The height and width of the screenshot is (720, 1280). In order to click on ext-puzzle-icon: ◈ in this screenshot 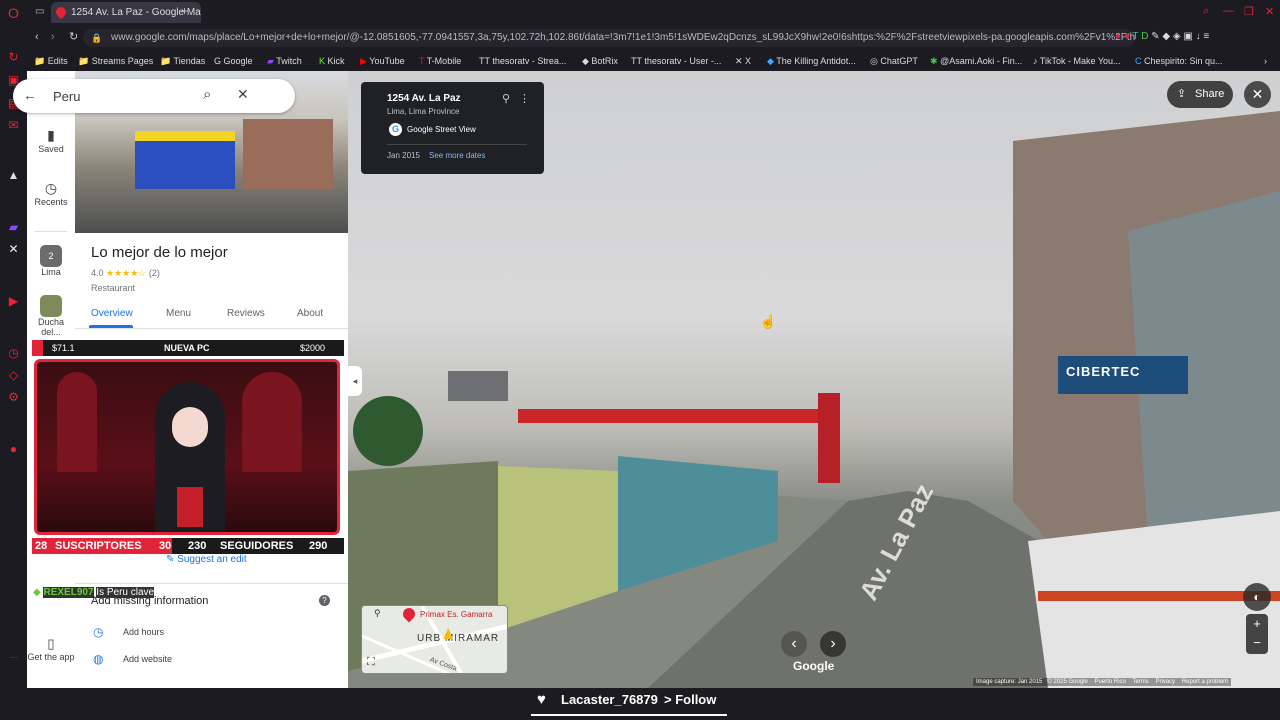, I will do `click(1177, 36)`.